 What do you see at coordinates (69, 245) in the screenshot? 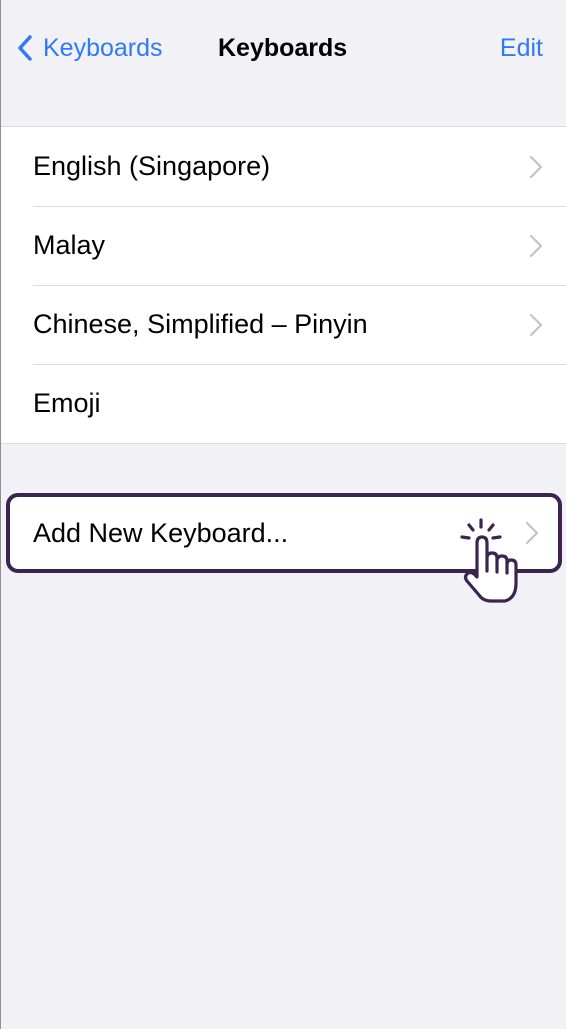
I see `keyboard-label: Malay` at bounding box center [69, 245].